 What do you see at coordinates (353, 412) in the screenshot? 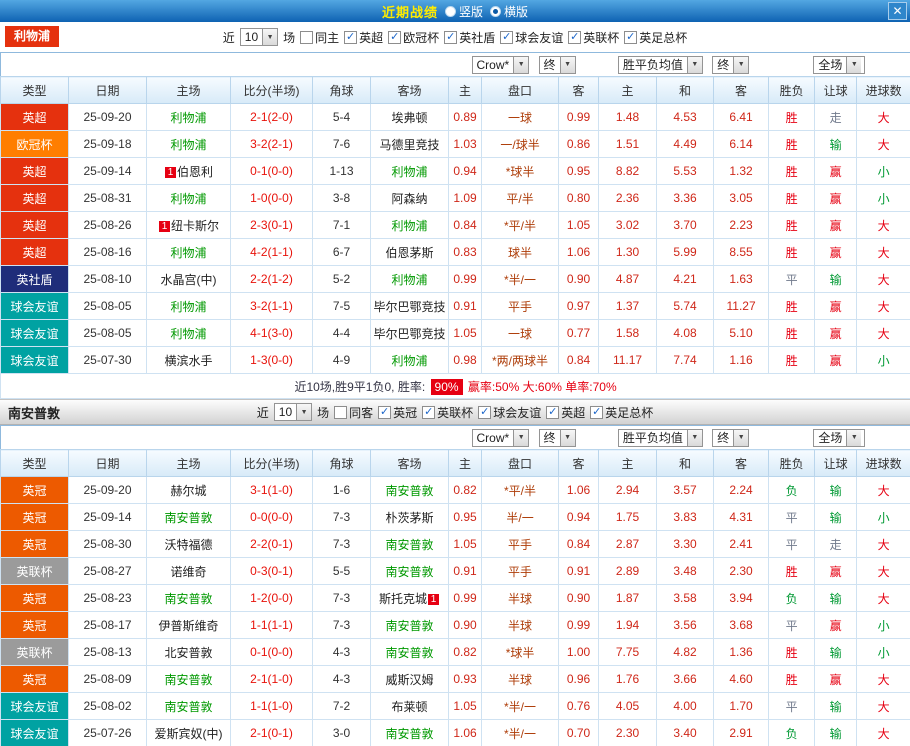
I see `same-venue-filter: 同客` at bounding box center [353, 412].